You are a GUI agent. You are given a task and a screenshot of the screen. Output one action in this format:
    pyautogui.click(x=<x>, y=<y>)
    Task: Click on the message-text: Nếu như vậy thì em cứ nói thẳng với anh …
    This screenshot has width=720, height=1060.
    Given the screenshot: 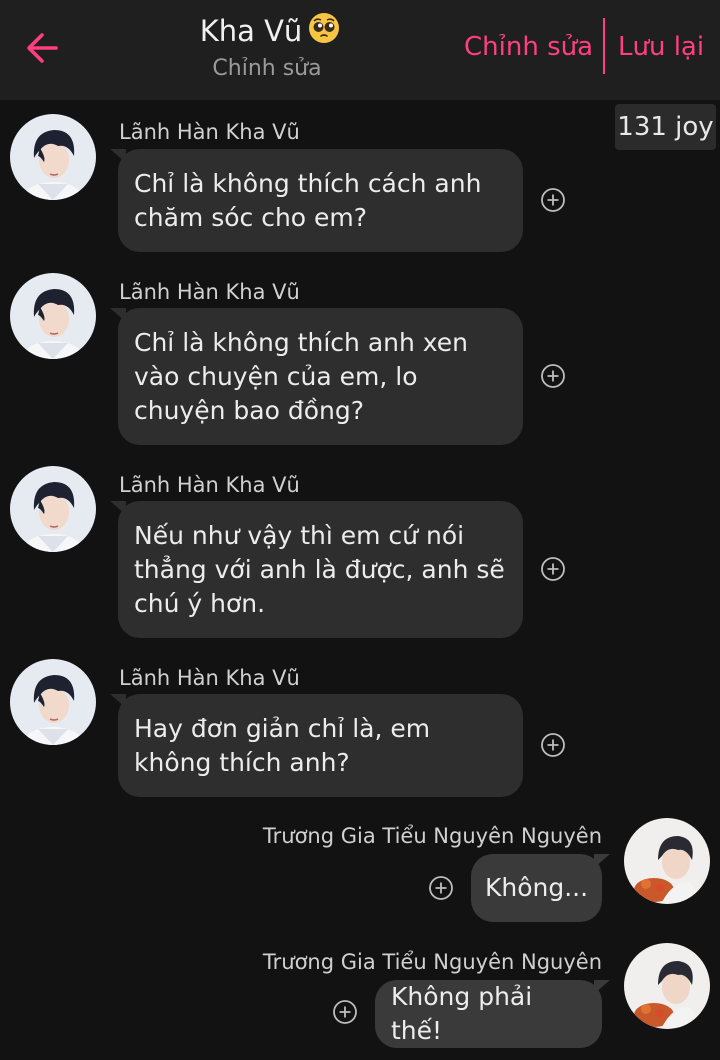 What is the action you would take?
    pyautogui.click(x=319, y=569)
    